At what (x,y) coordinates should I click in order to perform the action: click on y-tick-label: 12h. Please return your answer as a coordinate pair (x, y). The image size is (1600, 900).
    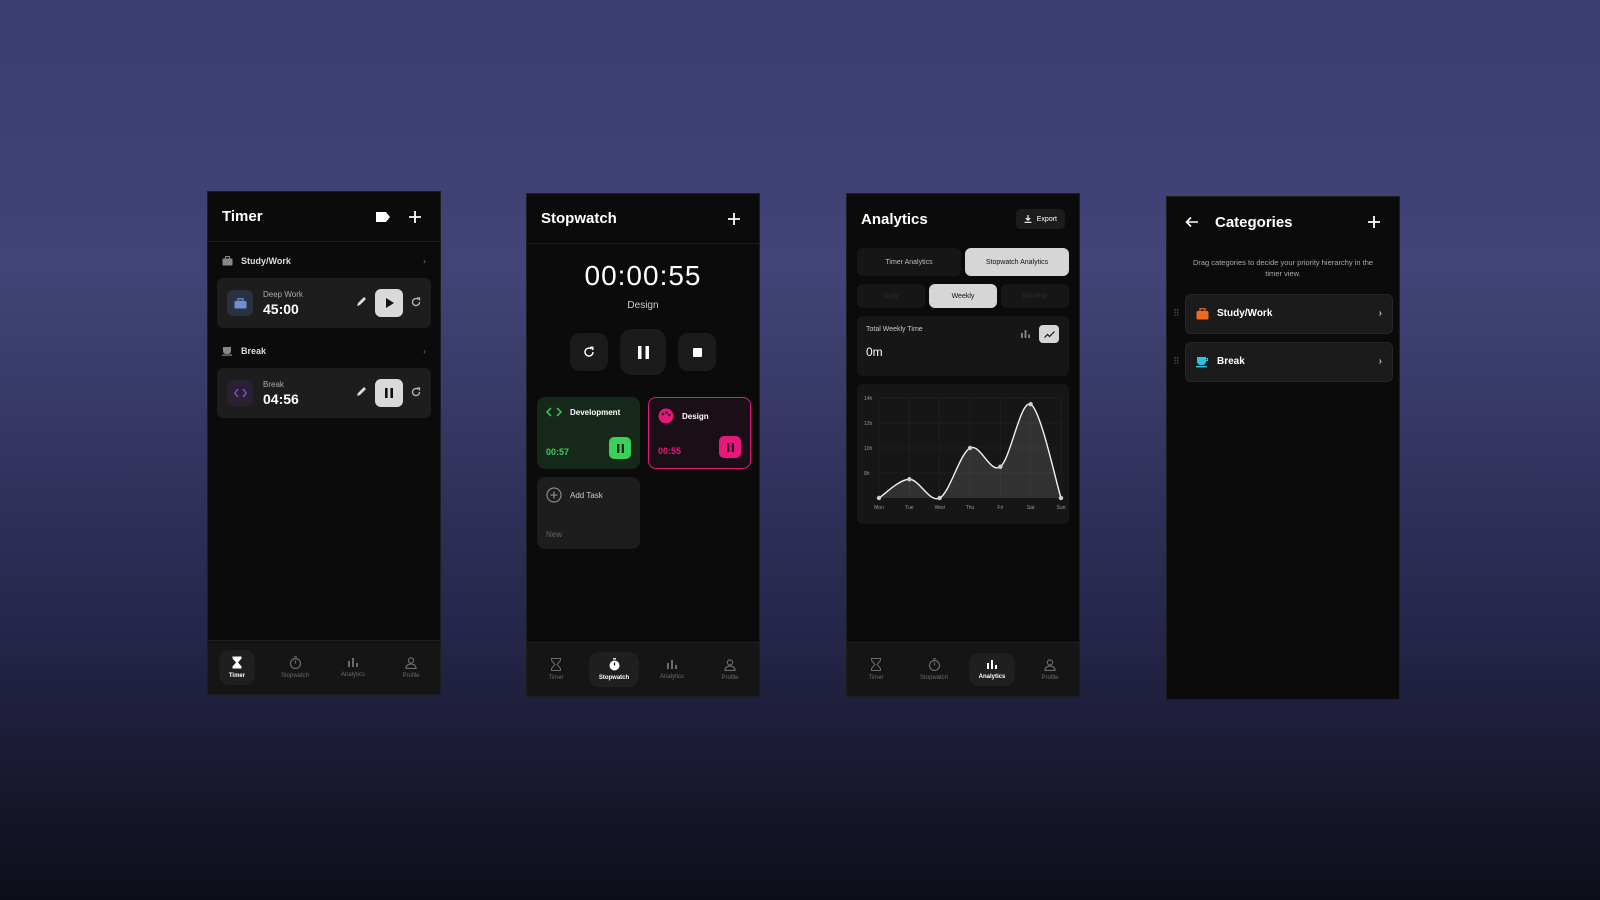
    Looking at the image, I should click on (868, 424).